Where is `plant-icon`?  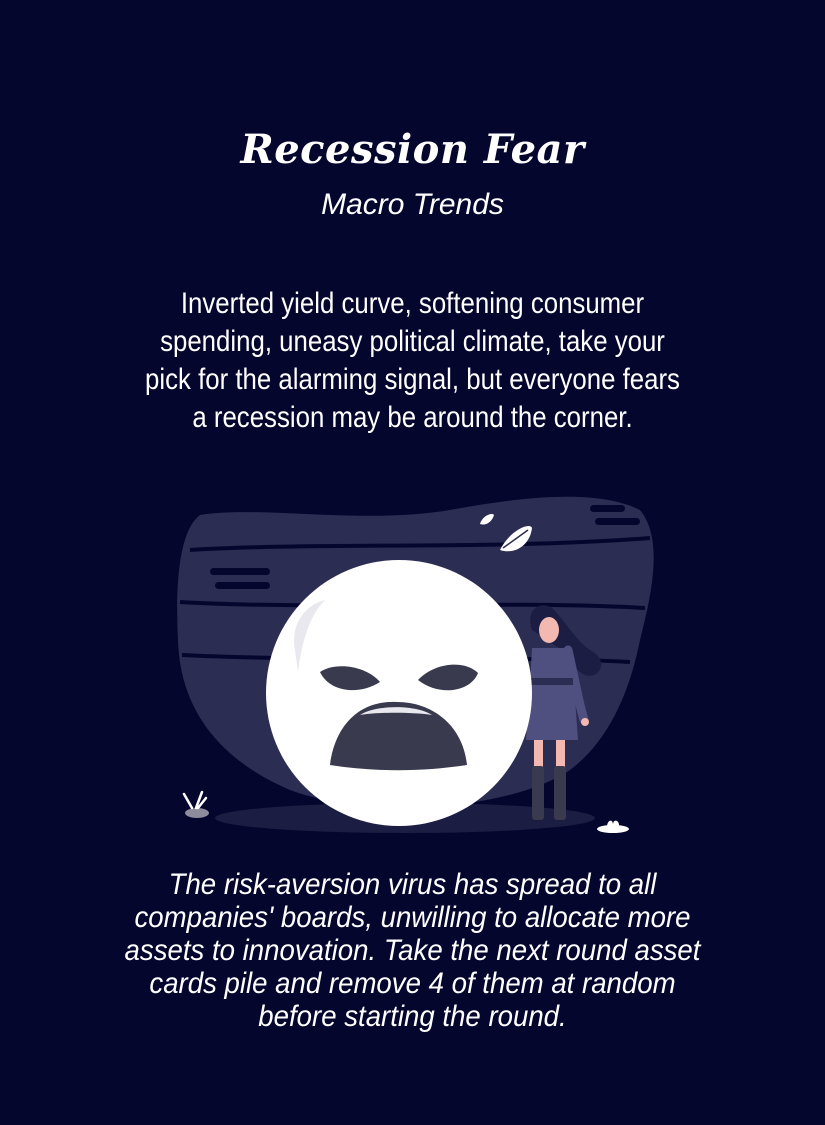 plant-icon is located at coordinates (195, 804).